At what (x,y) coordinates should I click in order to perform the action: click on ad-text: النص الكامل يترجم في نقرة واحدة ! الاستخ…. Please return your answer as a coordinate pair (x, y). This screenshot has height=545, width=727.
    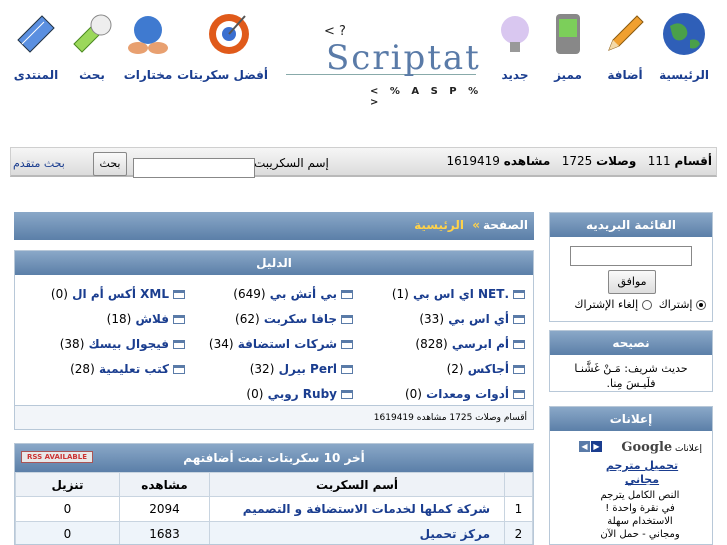
    Looking at the image, I should click on (640, 515).